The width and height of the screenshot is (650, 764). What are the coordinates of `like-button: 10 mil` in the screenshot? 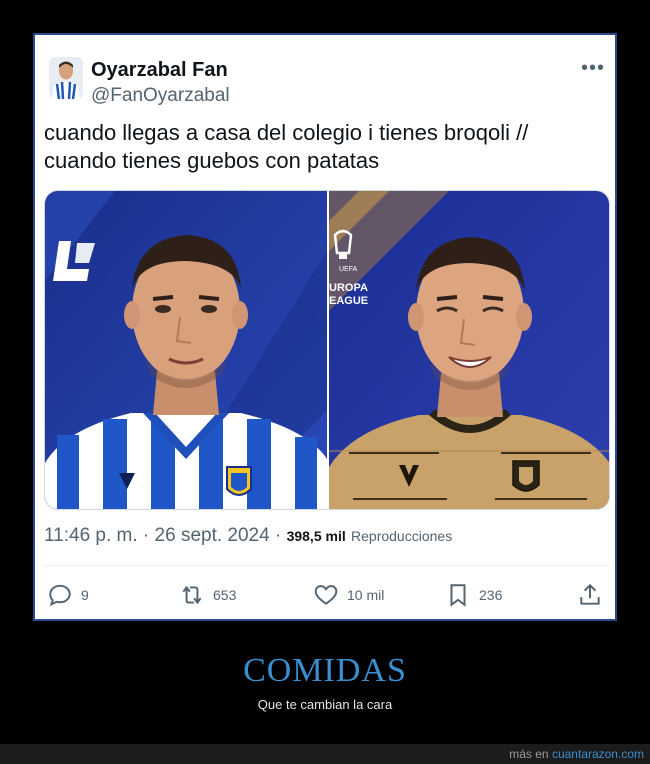 It's located at (348, 595).